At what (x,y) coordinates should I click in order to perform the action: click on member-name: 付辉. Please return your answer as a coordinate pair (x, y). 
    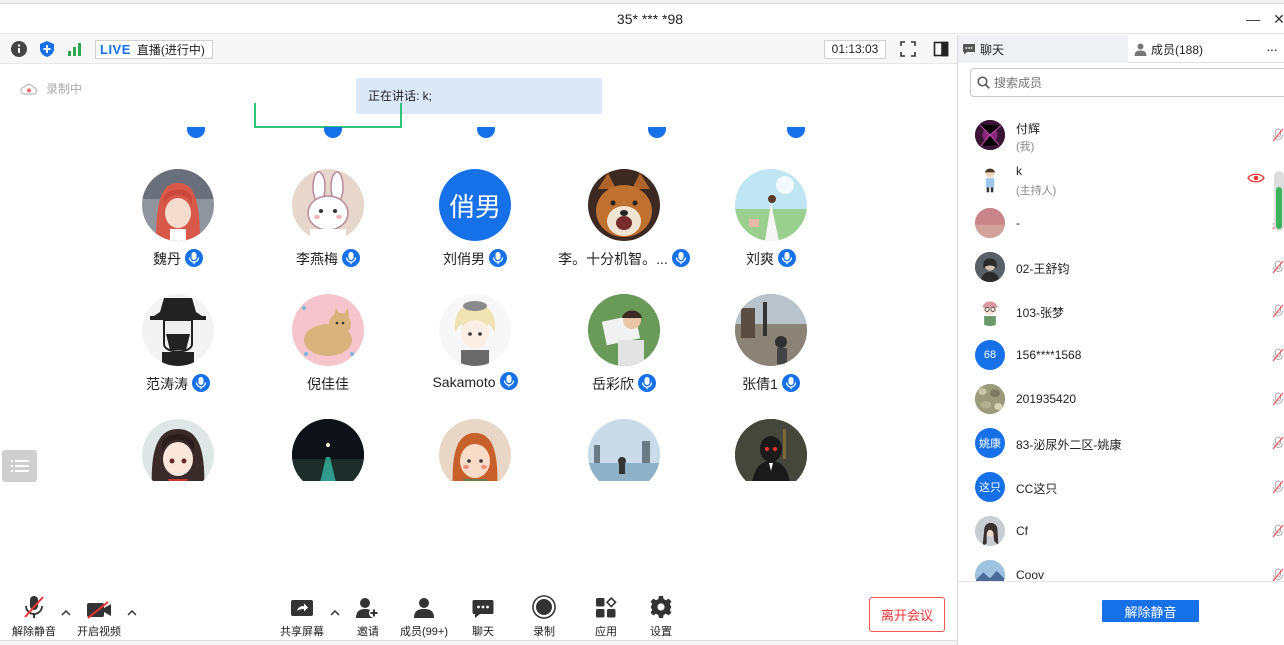
    Looking at the image, I should click on (1028, 129).